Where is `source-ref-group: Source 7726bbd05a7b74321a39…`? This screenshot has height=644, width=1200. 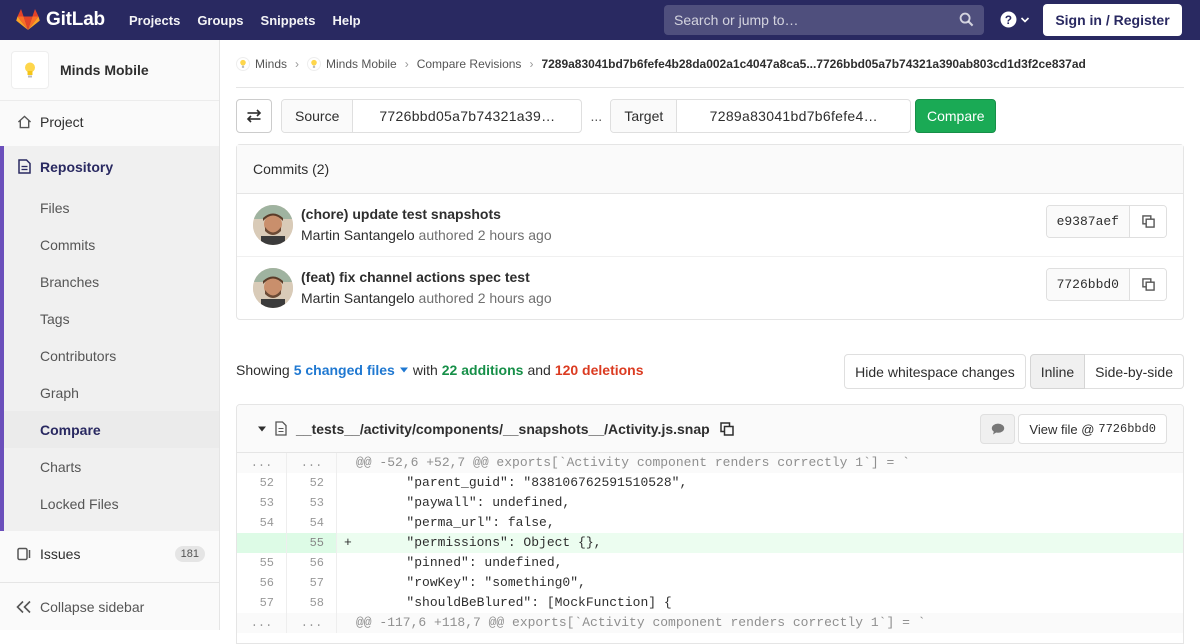
source-ref-group: Source 7726bbd05a7b74321a39… is located at coordinates (432, 116).